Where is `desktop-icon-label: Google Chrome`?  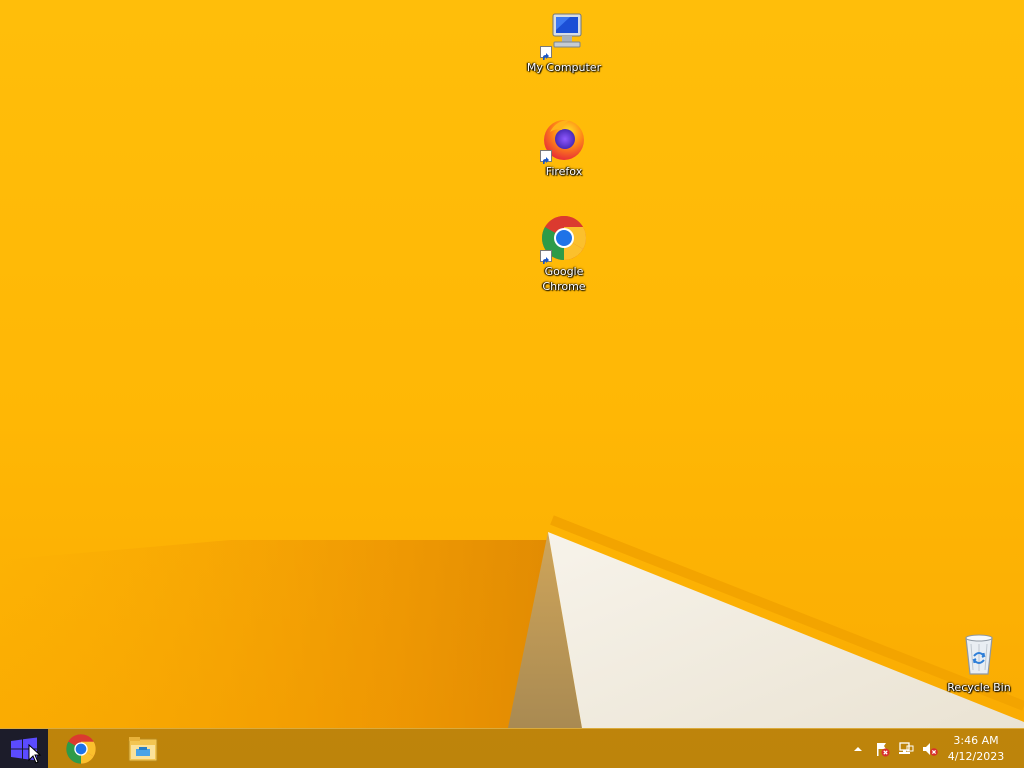
desktop-icon-label: Google Chrome is located at coordinates (564, 279).